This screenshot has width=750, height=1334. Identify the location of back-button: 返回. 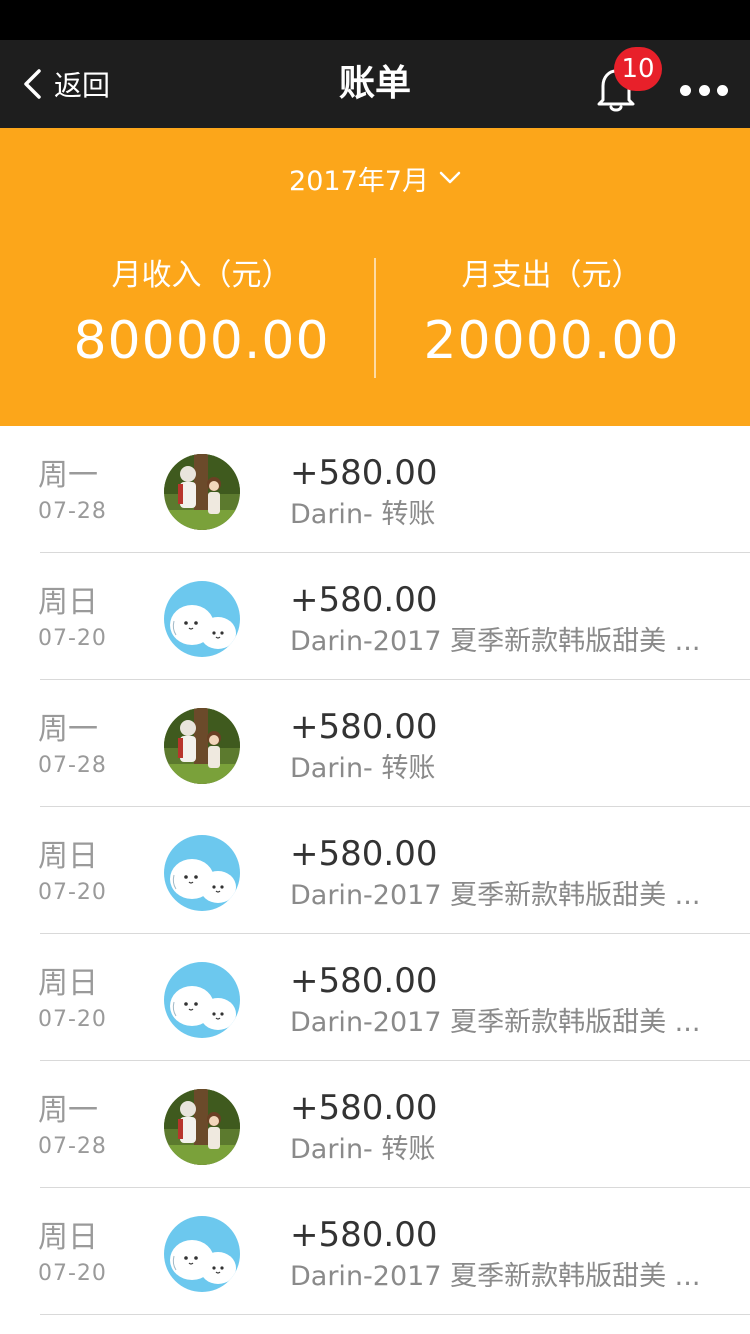
(66, 84).